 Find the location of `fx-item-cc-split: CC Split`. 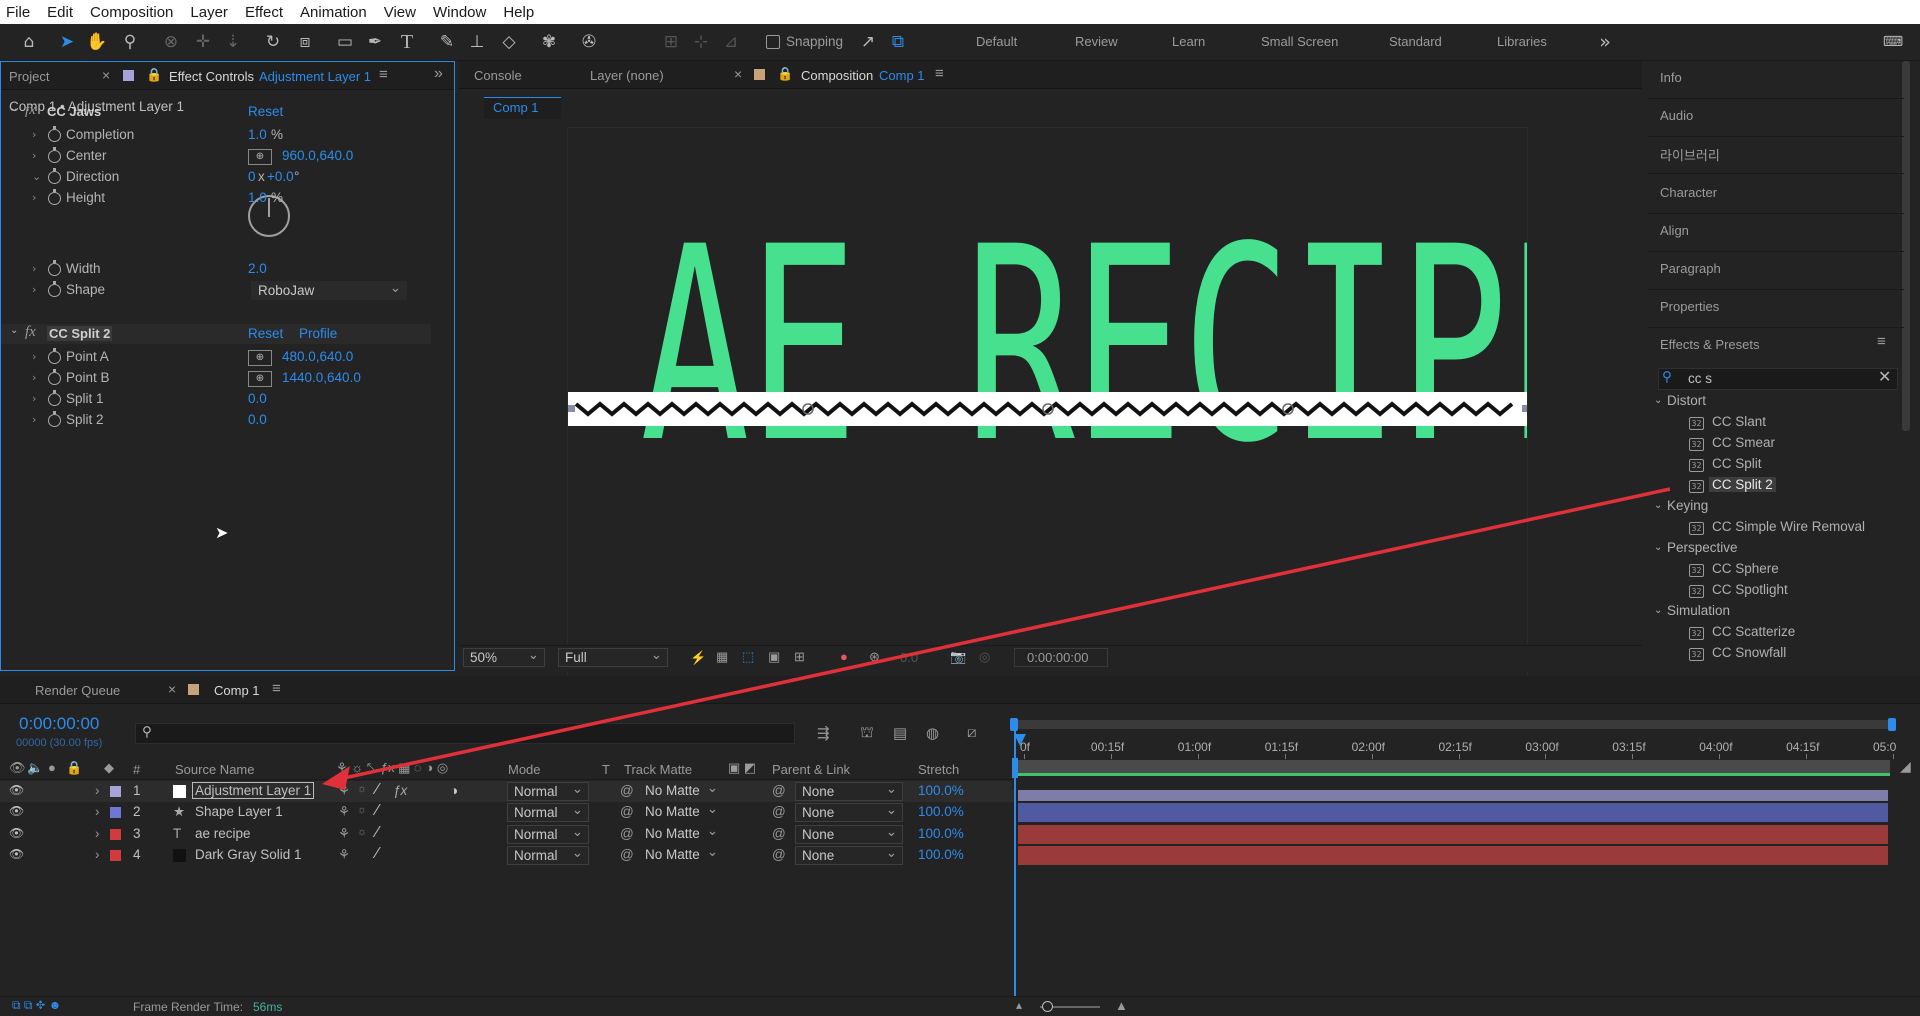

fx-item-cc-split: CC Split is located at coordinates (1737, 463).